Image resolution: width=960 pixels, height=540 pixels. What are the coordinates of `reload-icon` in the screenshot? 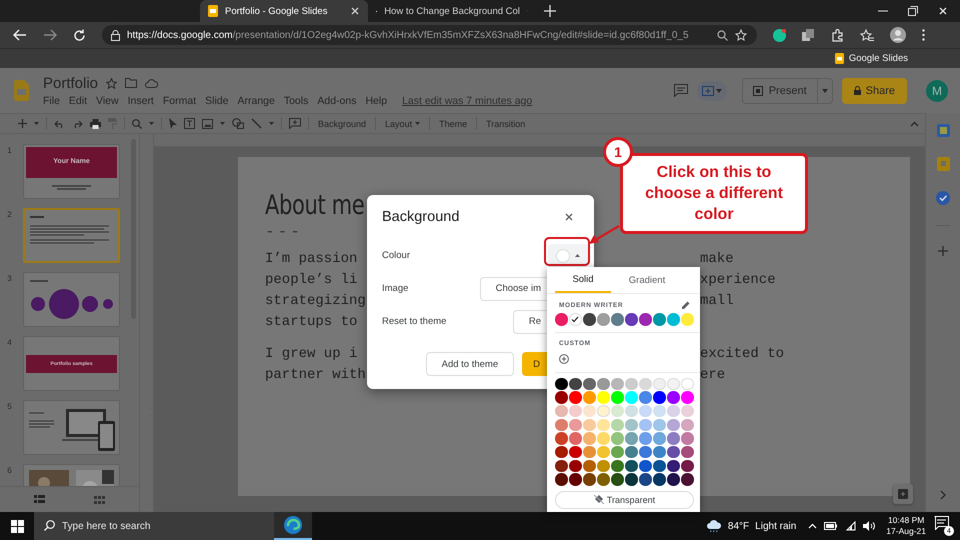 It's located at (79, 35).